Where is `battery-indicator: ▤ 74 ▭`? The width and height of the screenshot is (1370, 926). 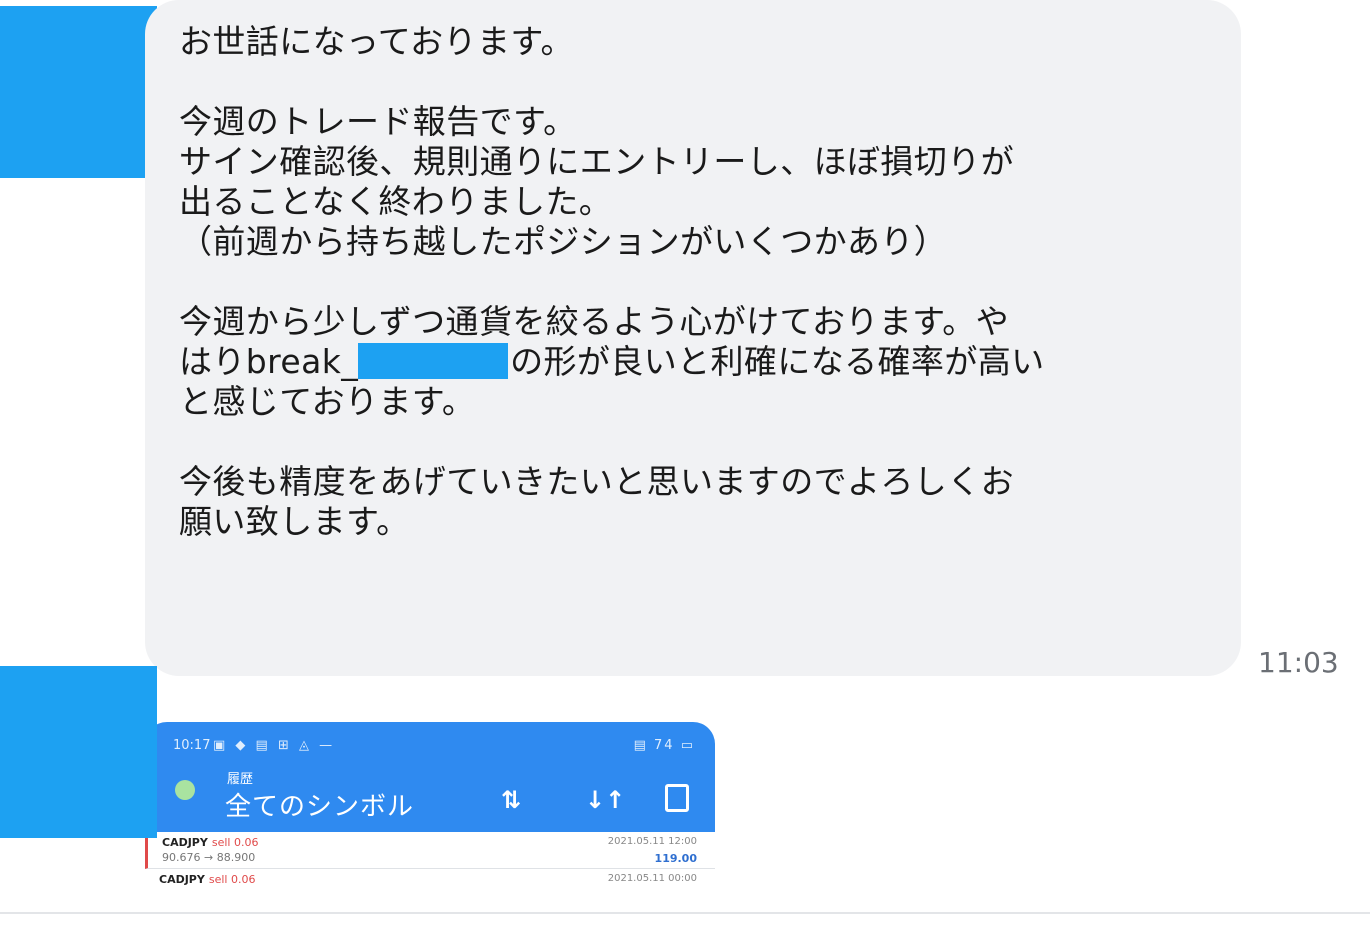
battery-indicator: ▤ 74 ▭ is located at coordinates (664, 745).